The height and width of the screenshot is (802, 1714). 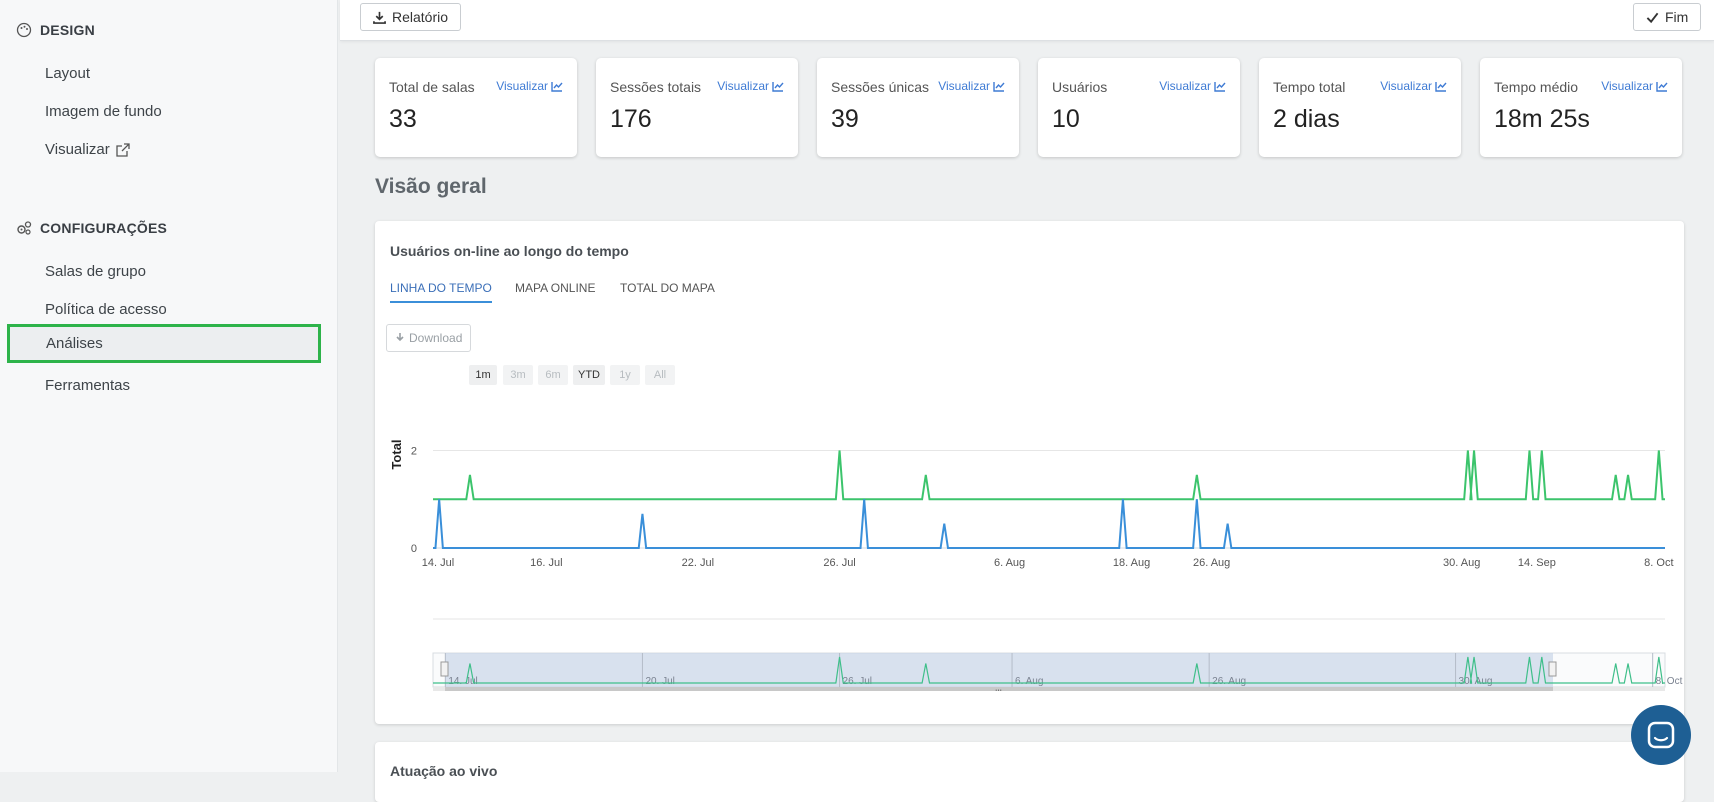 I want to click on design-section-header: DESIGN, so click(x=55, y=30).